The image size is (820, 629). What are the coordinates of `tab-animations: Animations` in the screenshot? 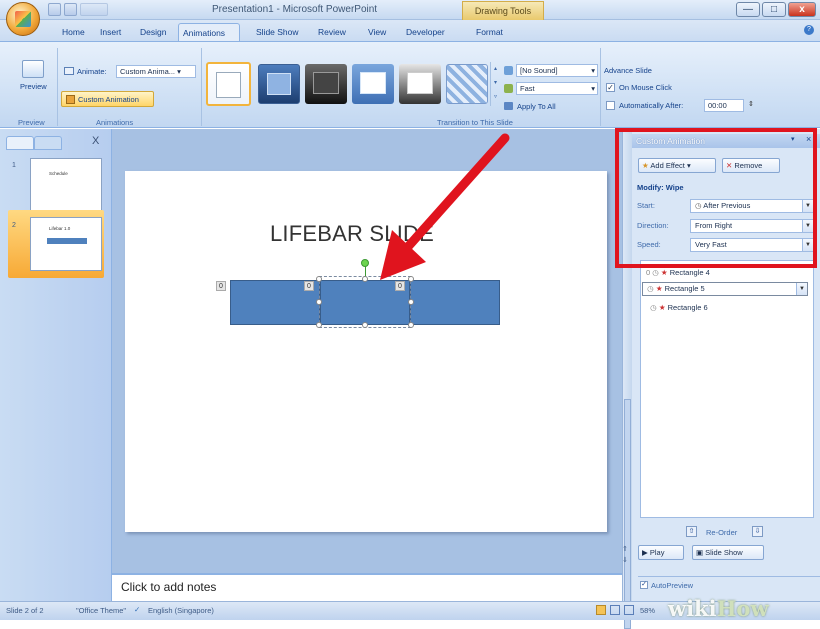 It's located at (209, 32).